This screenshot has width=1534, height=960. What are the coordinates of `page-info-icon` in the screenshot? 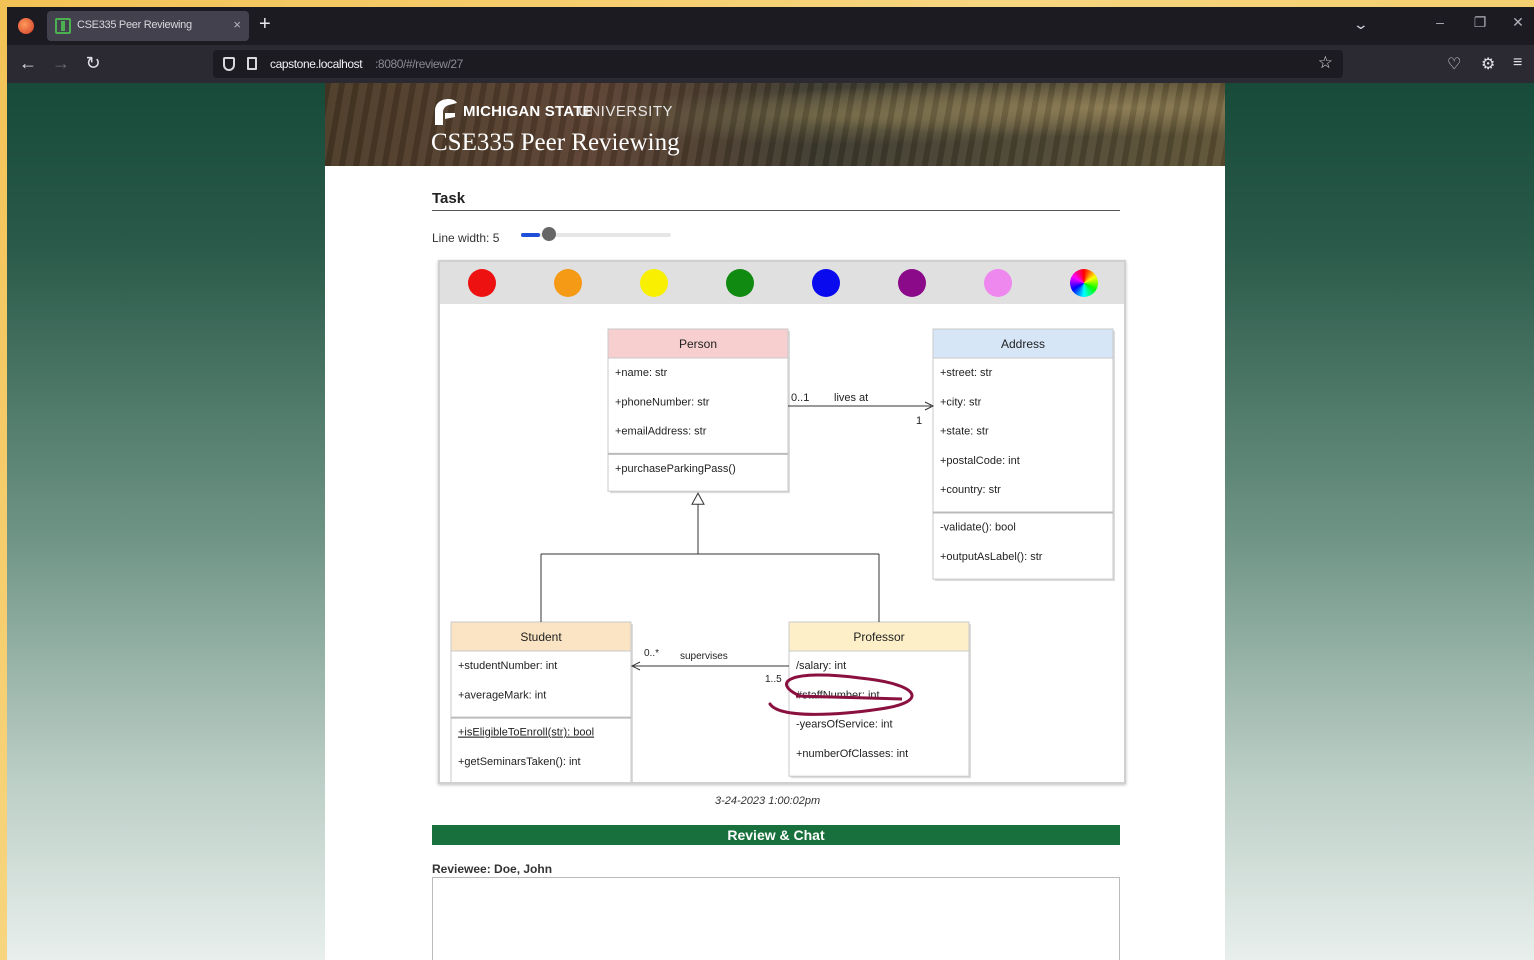 It's located at (252, 63).